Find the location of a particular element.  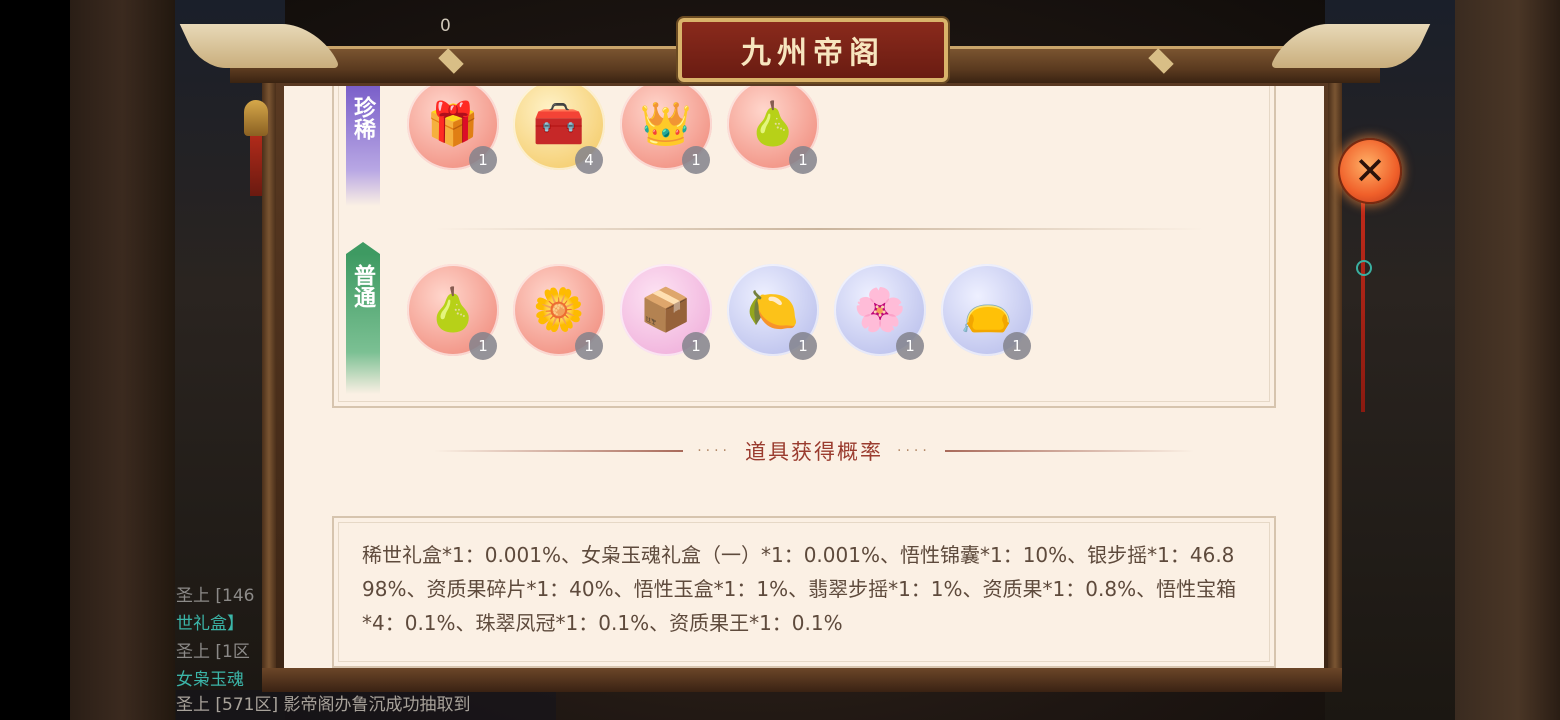

reward-item: 👝 1 is located at coordinates (987, 312).